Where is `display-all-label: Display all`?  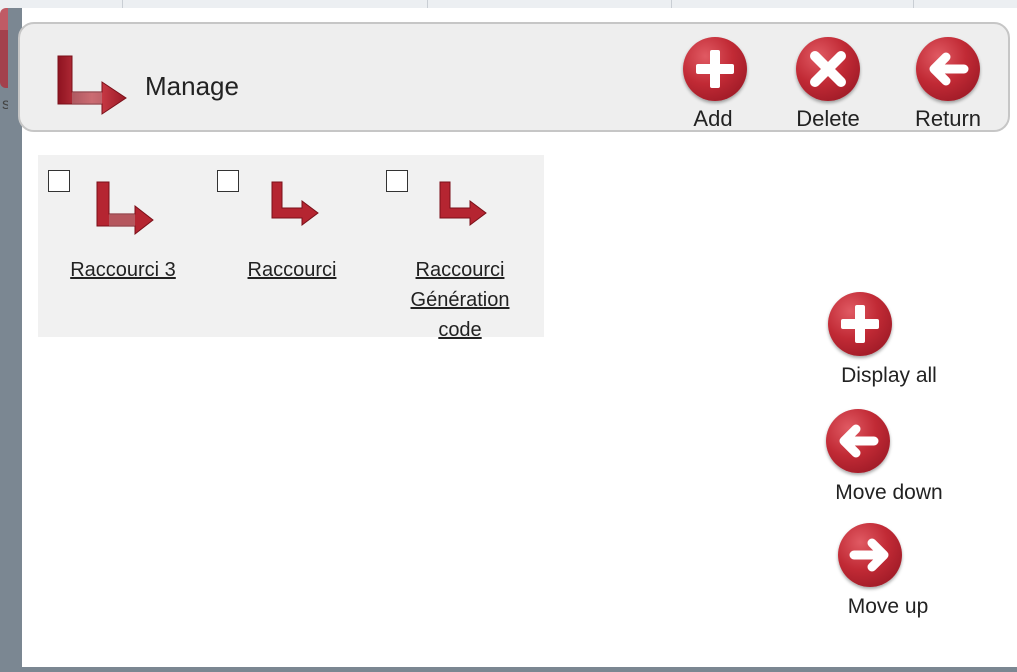
display-all-label: Display all is located at coordinates (889, 375).